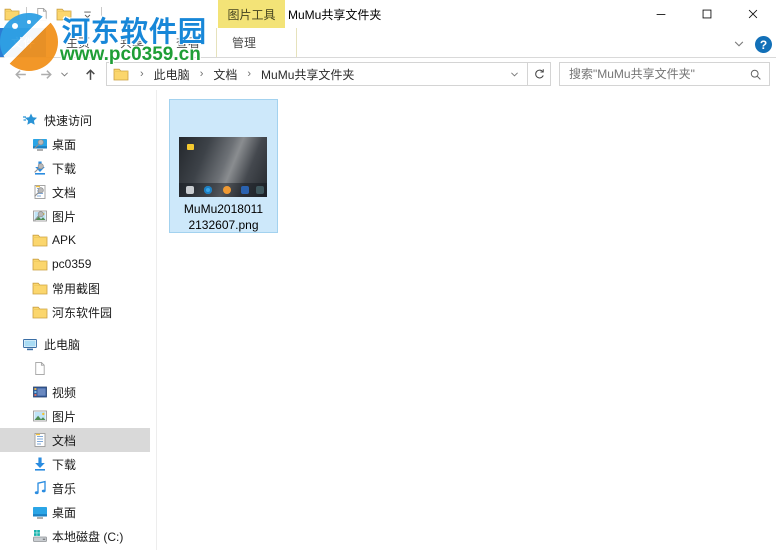  I want to click on sidebar-item-label: 河东软件园, so click(82, 312).